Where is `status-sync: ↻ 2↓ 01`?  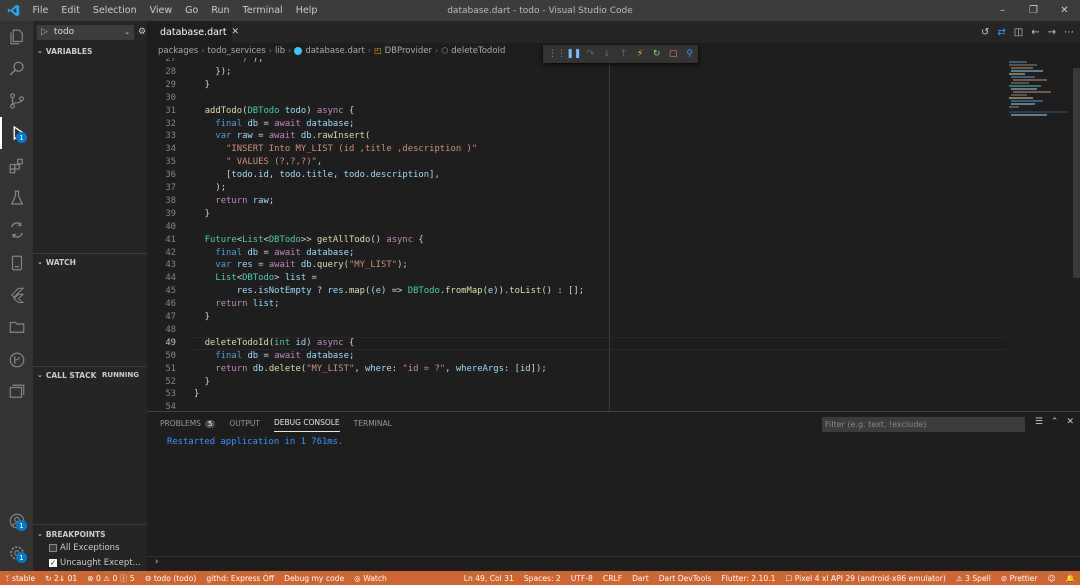 status-sync: ↻ 2↓ 01 is located at coordinates (61, 578).